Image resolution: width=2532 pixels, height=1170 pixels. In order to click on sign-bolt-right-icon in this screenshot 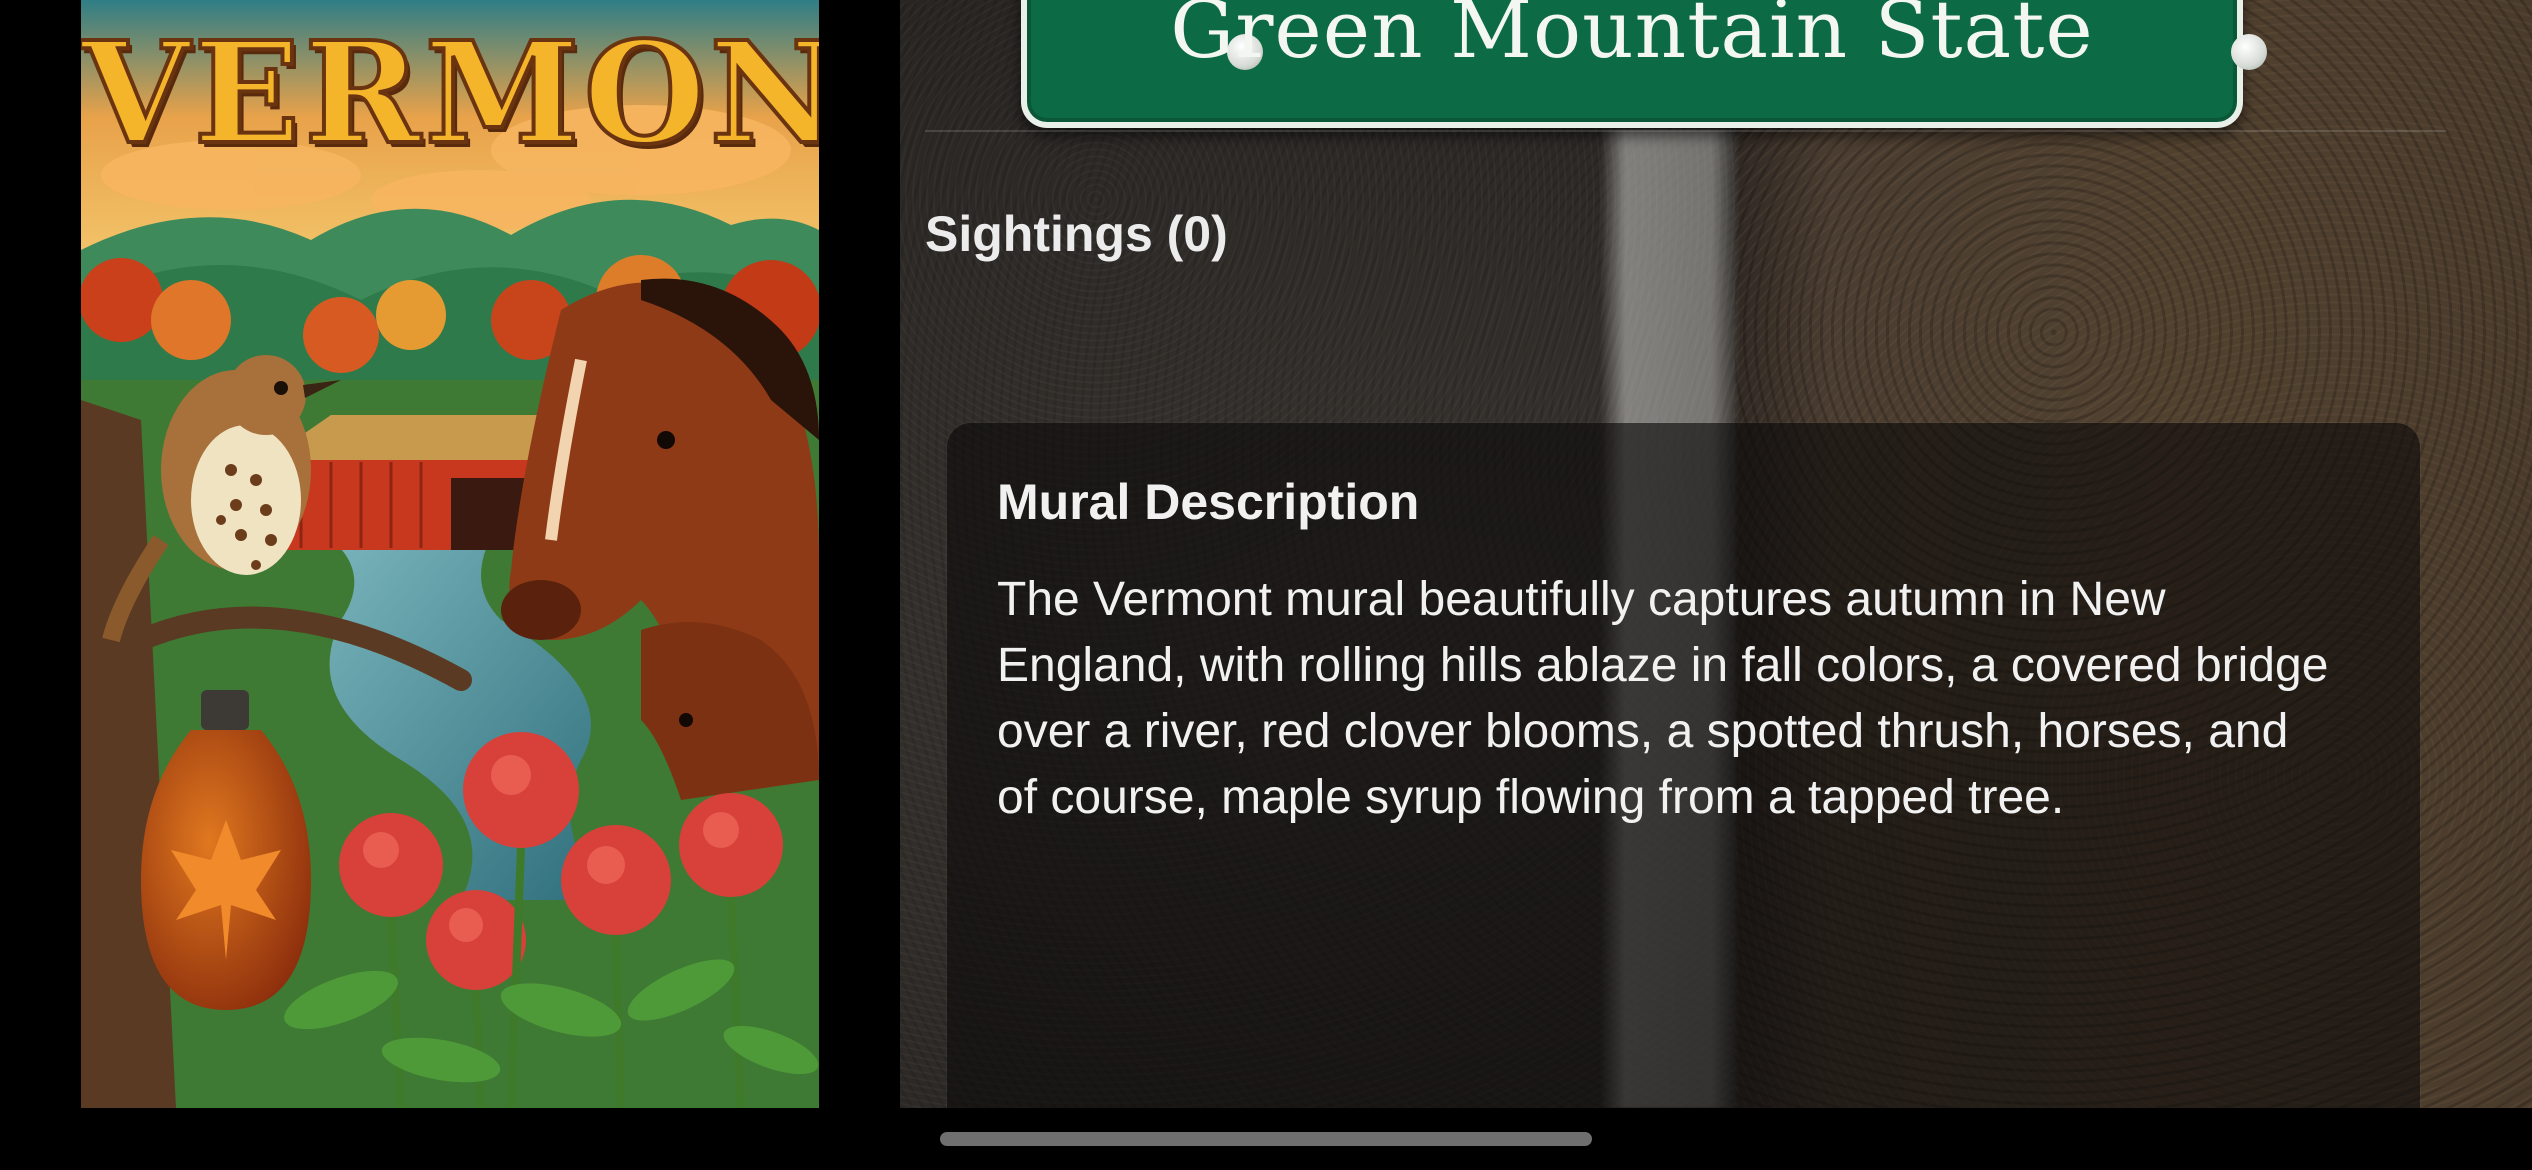, I will do `click(2249, 52)`.